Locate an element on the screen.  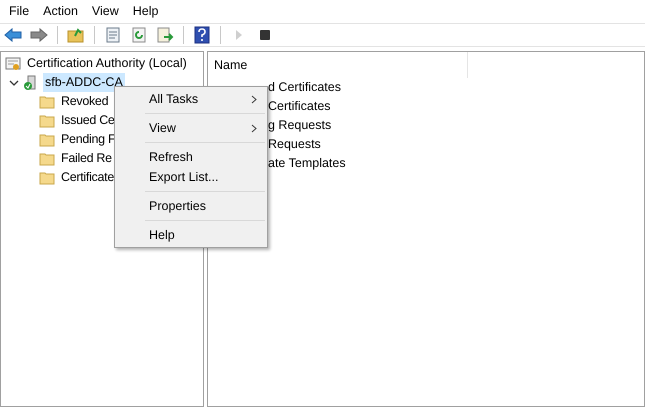
list-item: d Certificates is located at coordinates (304, 87).